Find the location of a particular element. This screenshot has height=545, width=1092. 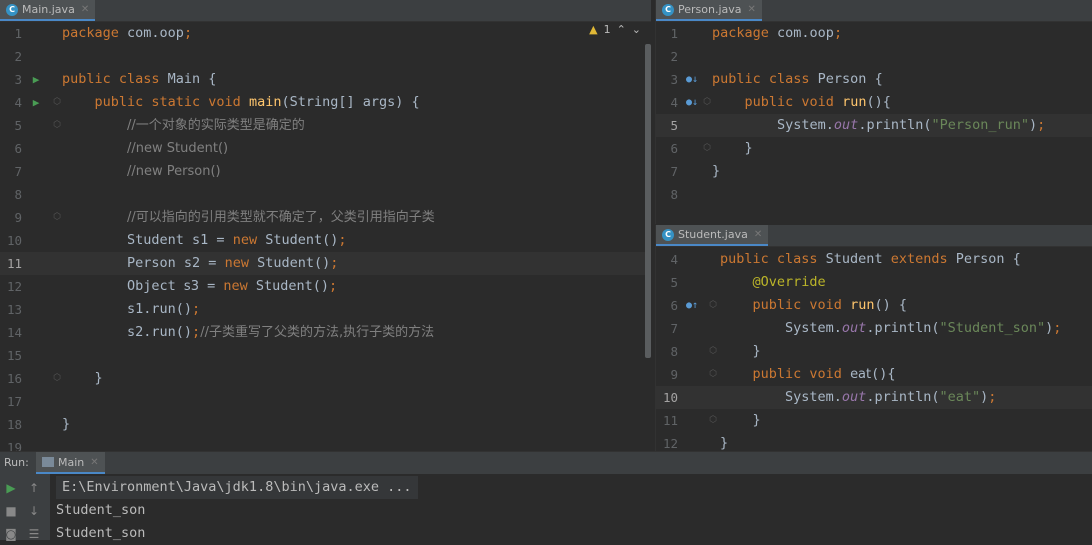

soft-wrap-icon: ☰ is located at coordinates (34, 534).